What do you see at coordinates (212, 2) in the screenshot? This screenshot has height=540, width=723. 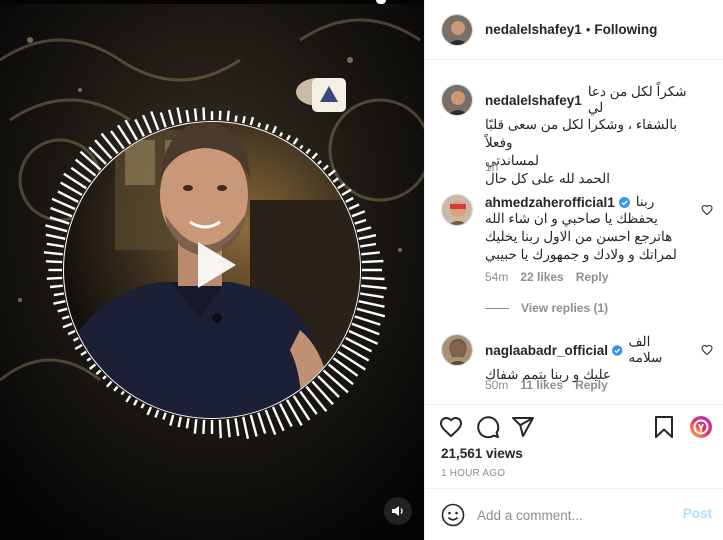 I see `media-top-edge` at bounding box center [212, 2].